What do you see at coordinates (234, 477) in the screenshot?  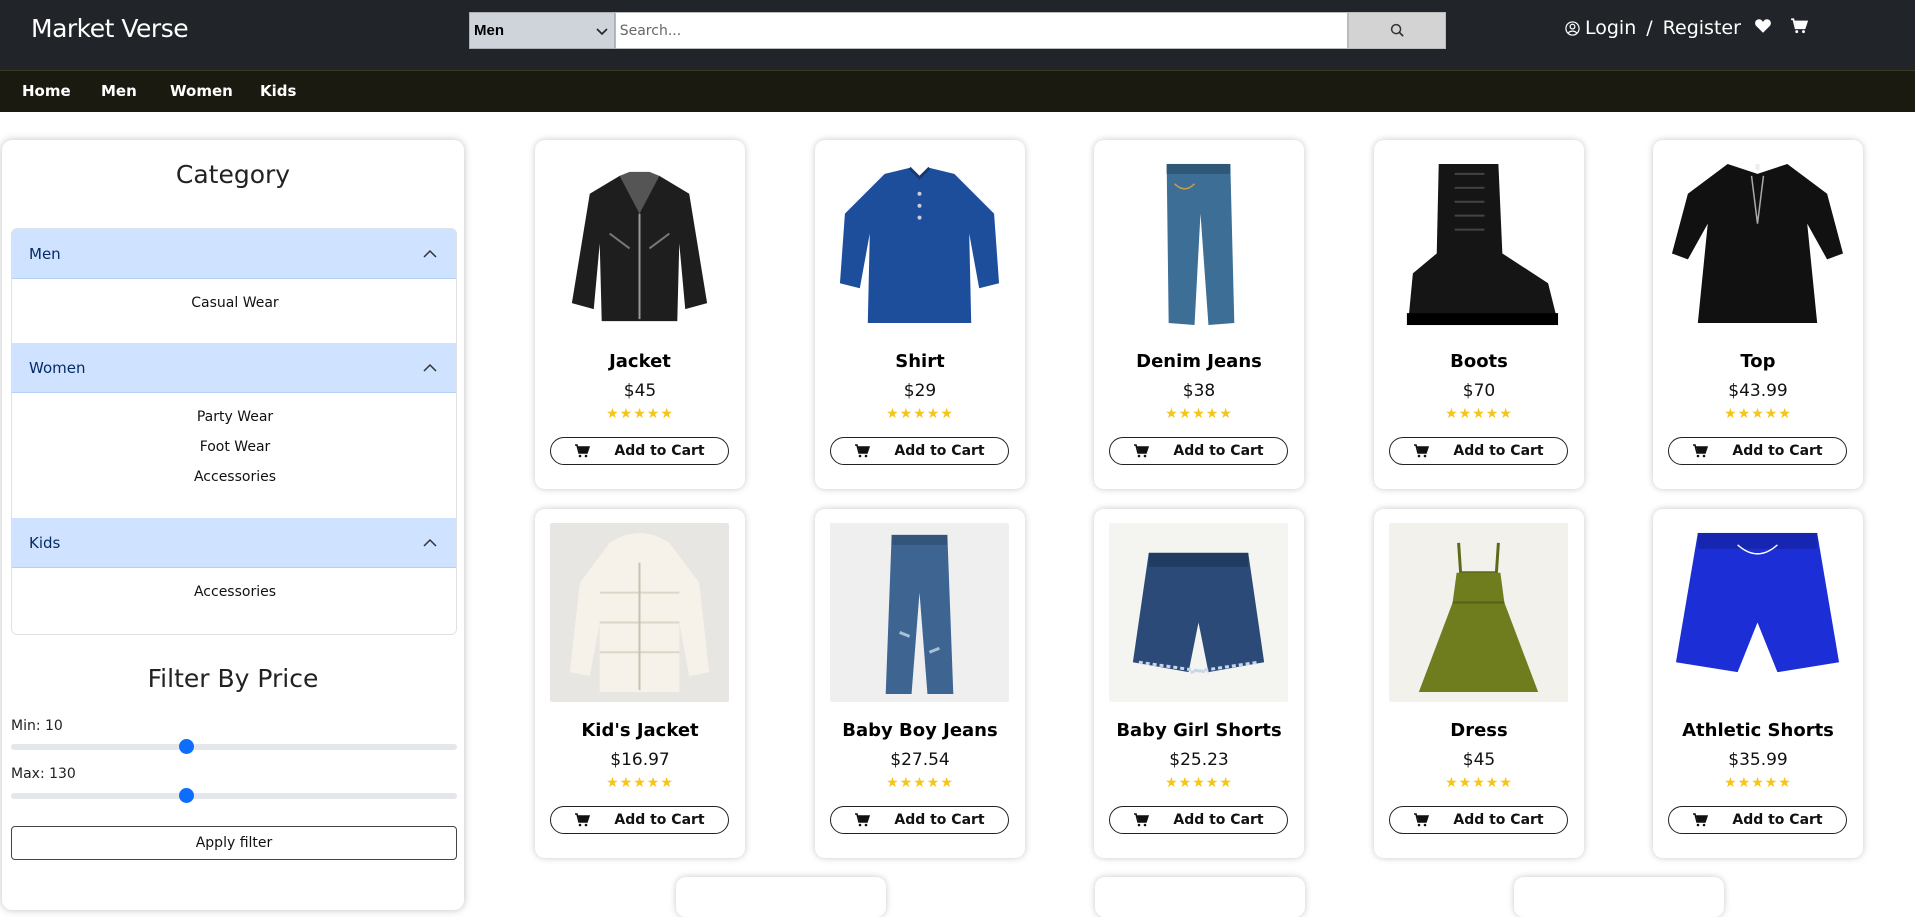 I see `subcategory-accessories: Accessories` at bounding box center [234, 477].